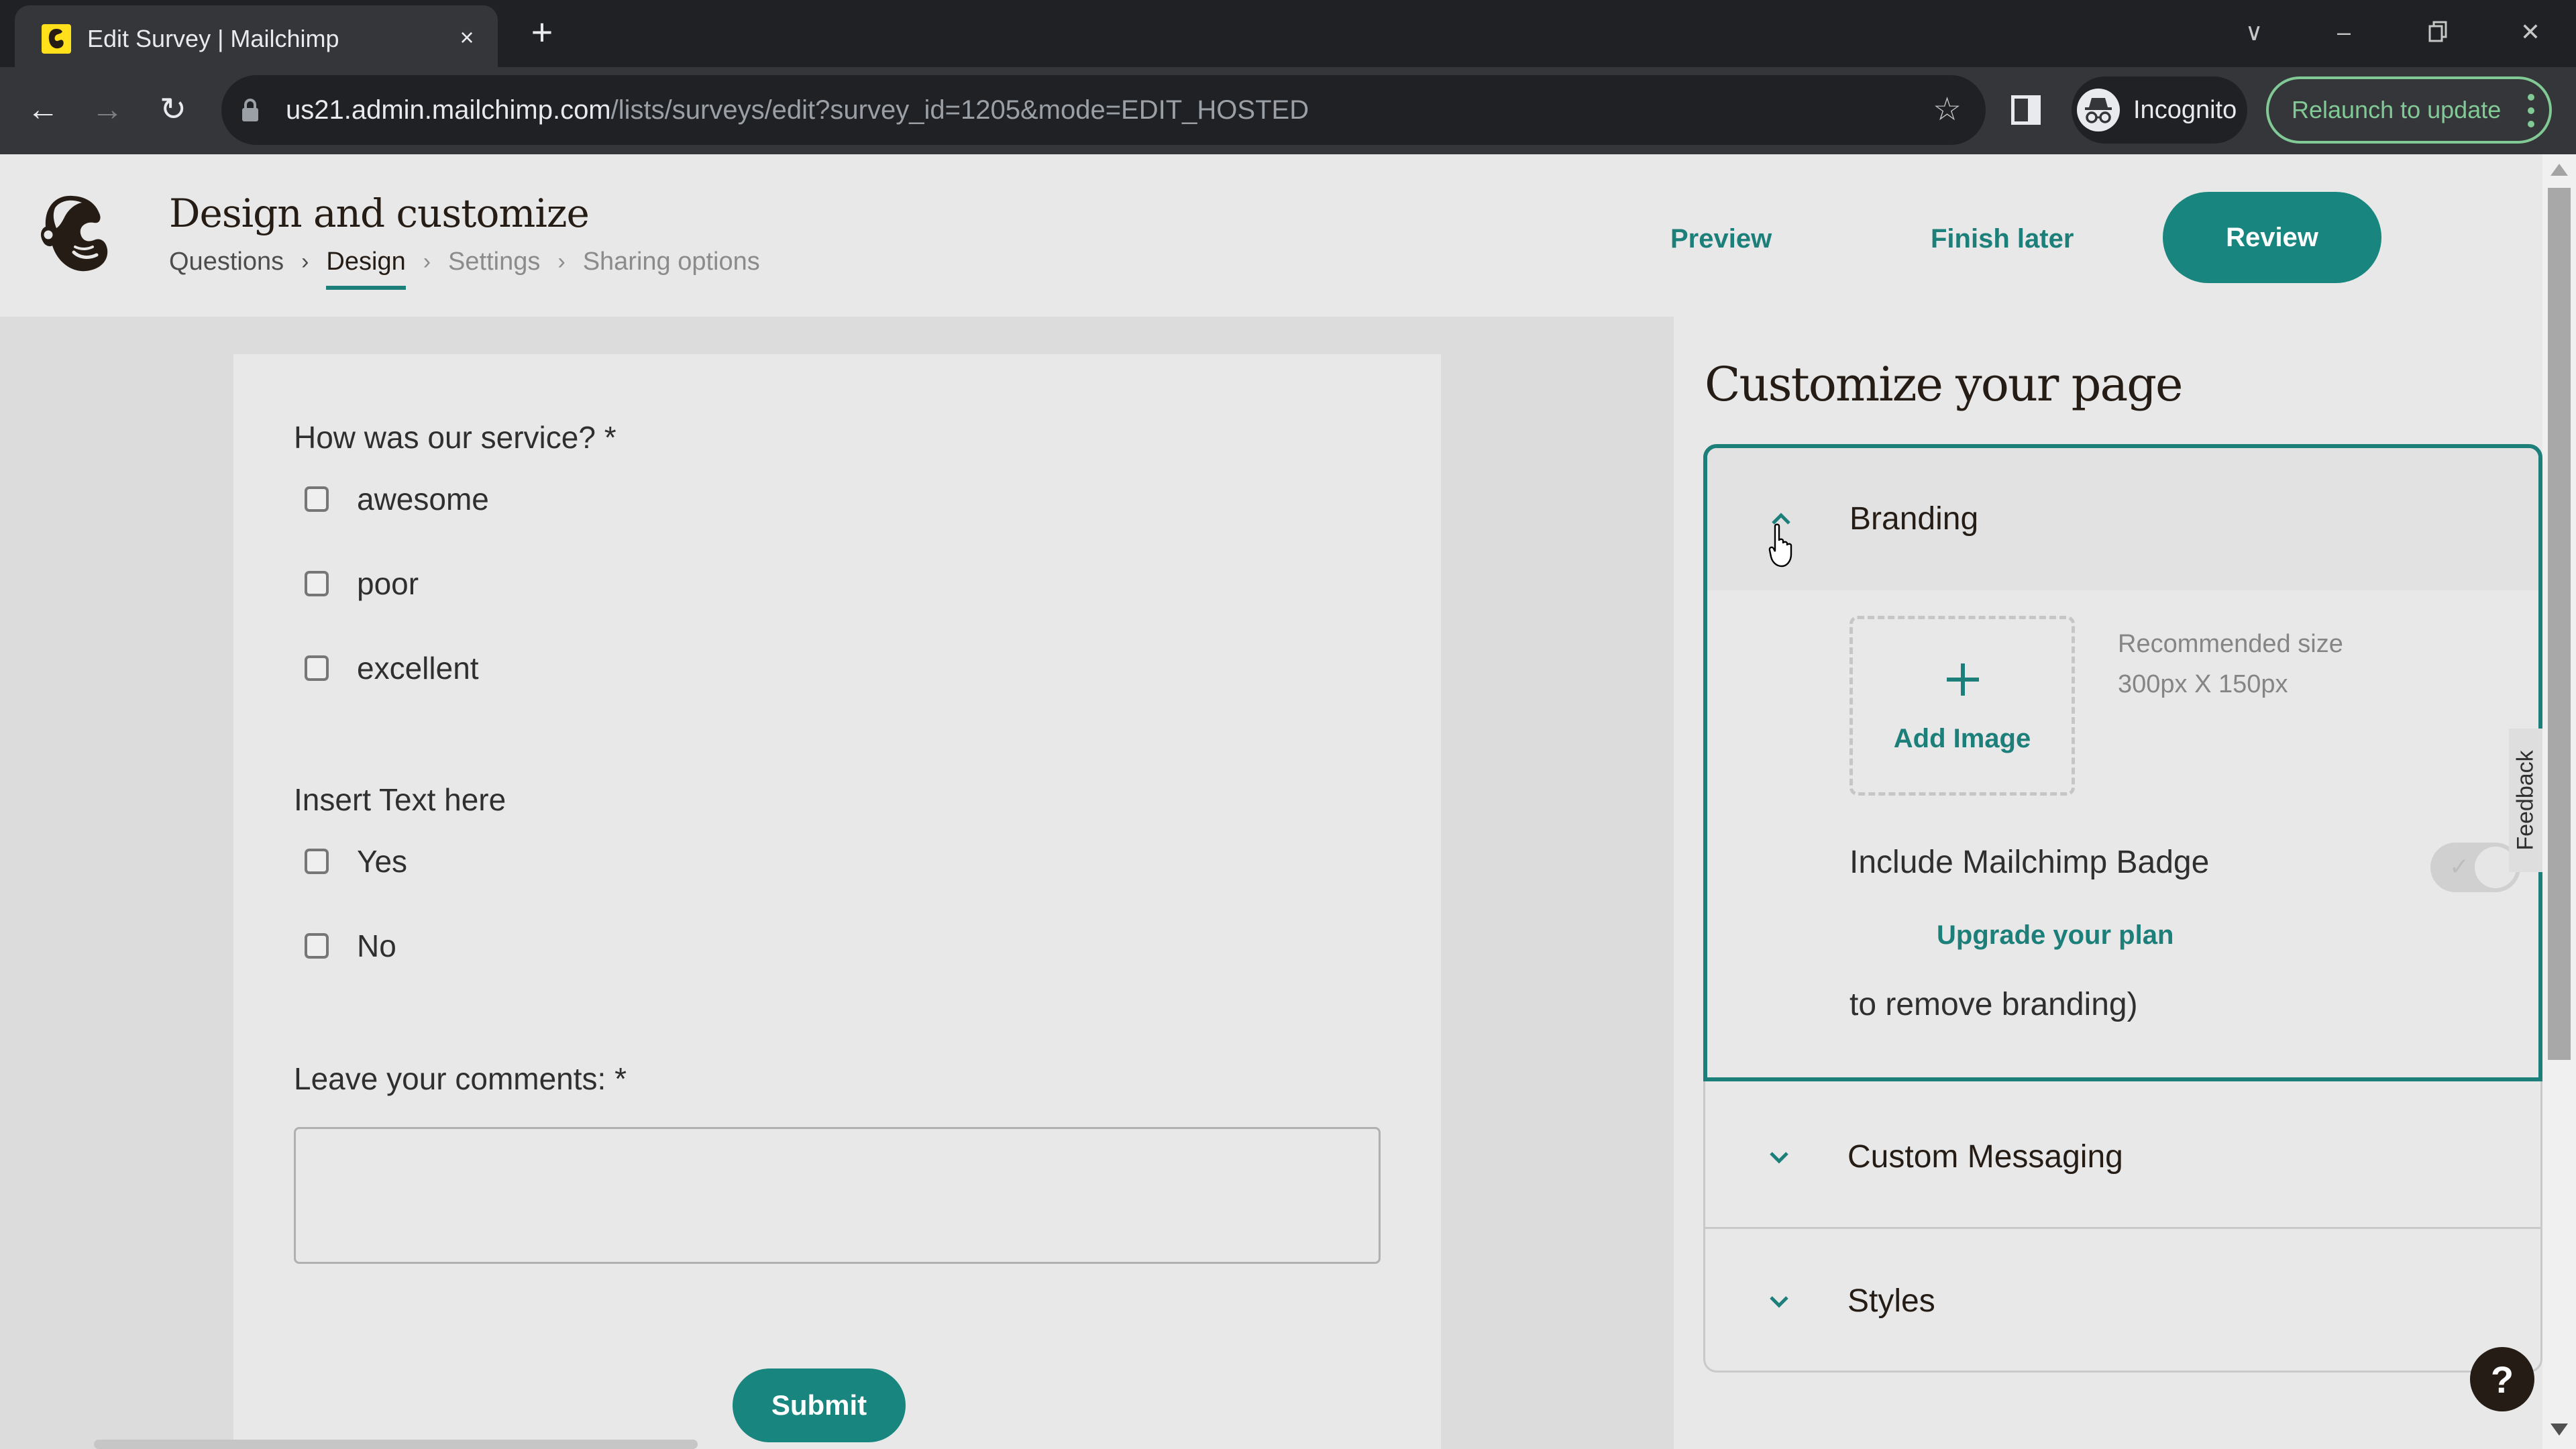 The width and height of the screenshot is (2576, 1449). What do you see at coordinates (1962, 706) in the screenshot?
I see `add-image-button: Add Image` at bounding box center [1962, 706].